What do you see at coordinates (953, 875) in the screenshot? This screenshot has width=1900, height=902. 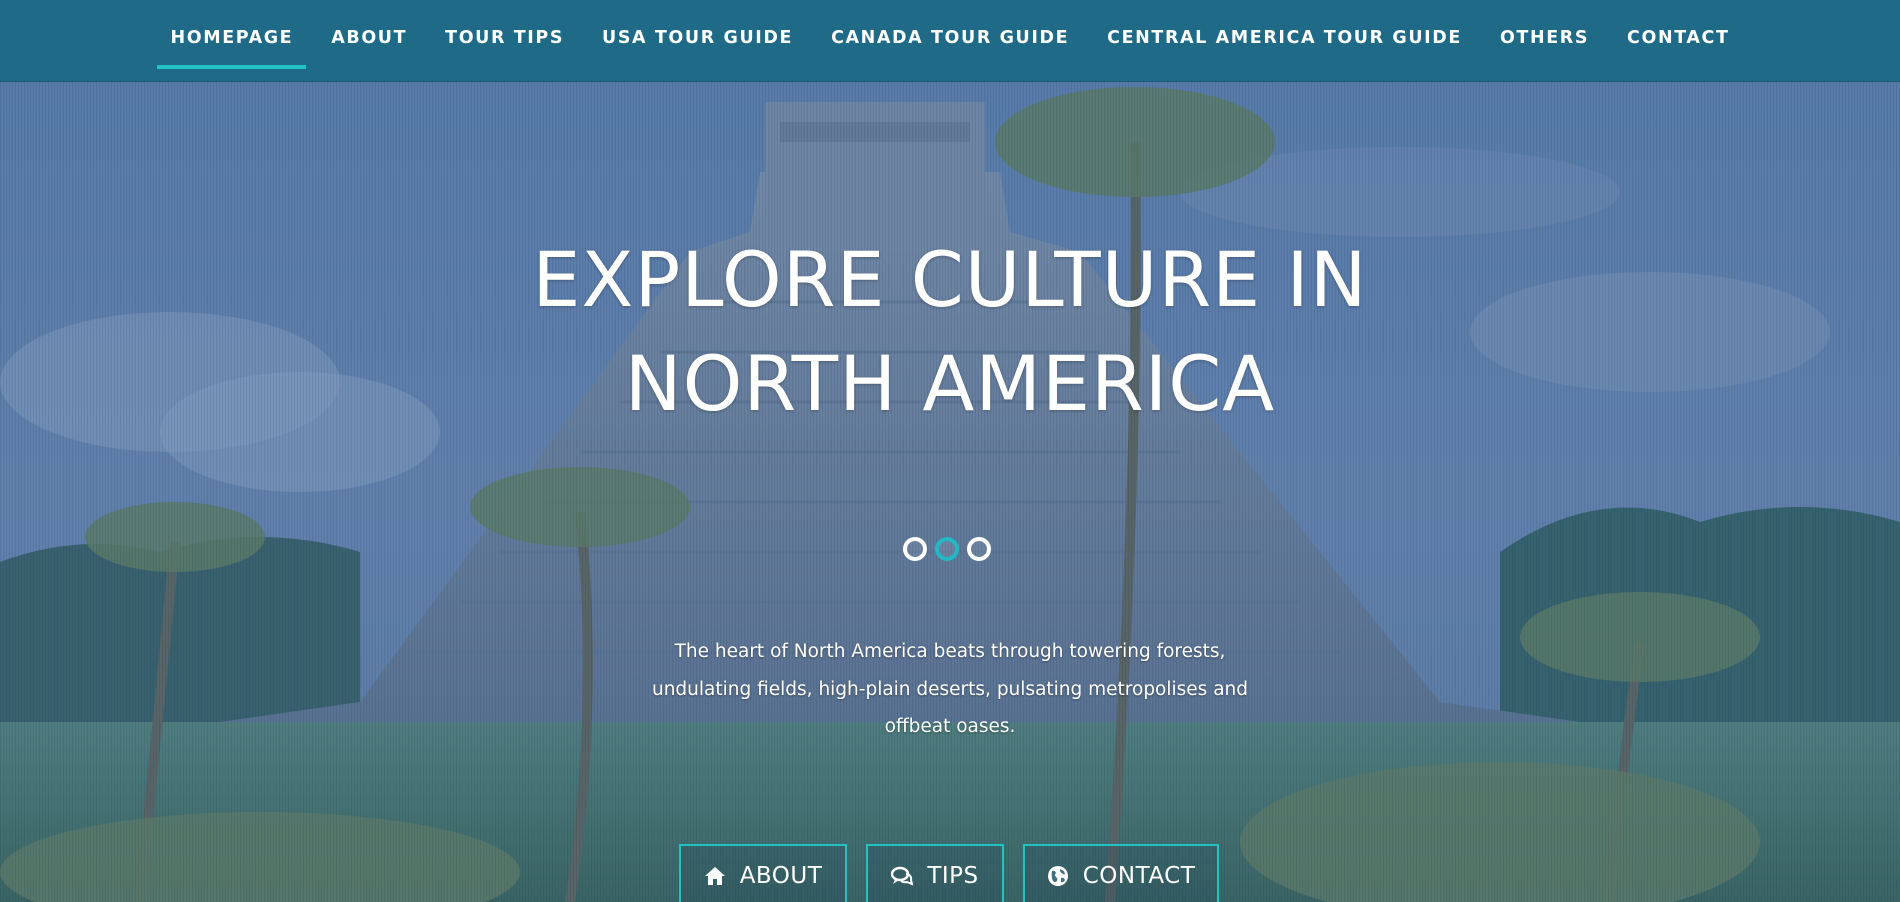 I see `tips-button-label: TIPS` at bounding box center [953, 875].